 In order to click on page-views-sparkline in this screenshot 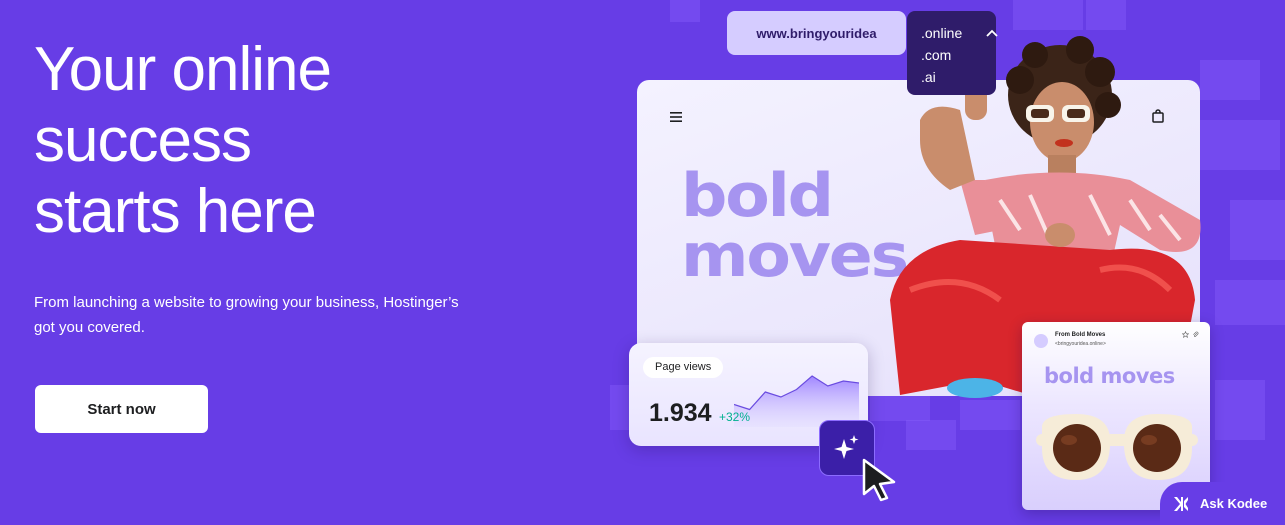, I will do `click(796, 401)`.